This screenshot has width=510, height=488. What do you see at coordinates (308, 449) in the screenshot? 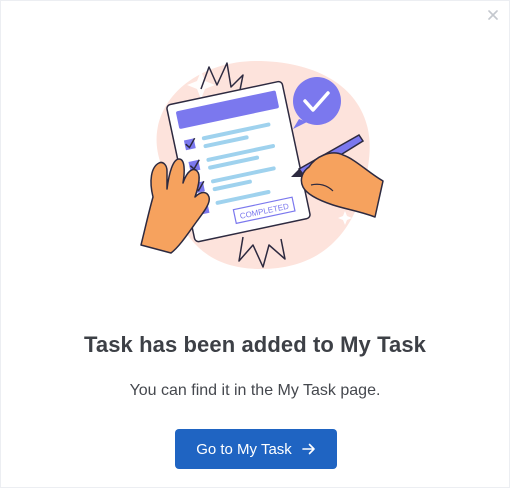
I see `arrow-right-icon` at bounding box center [308, 449].